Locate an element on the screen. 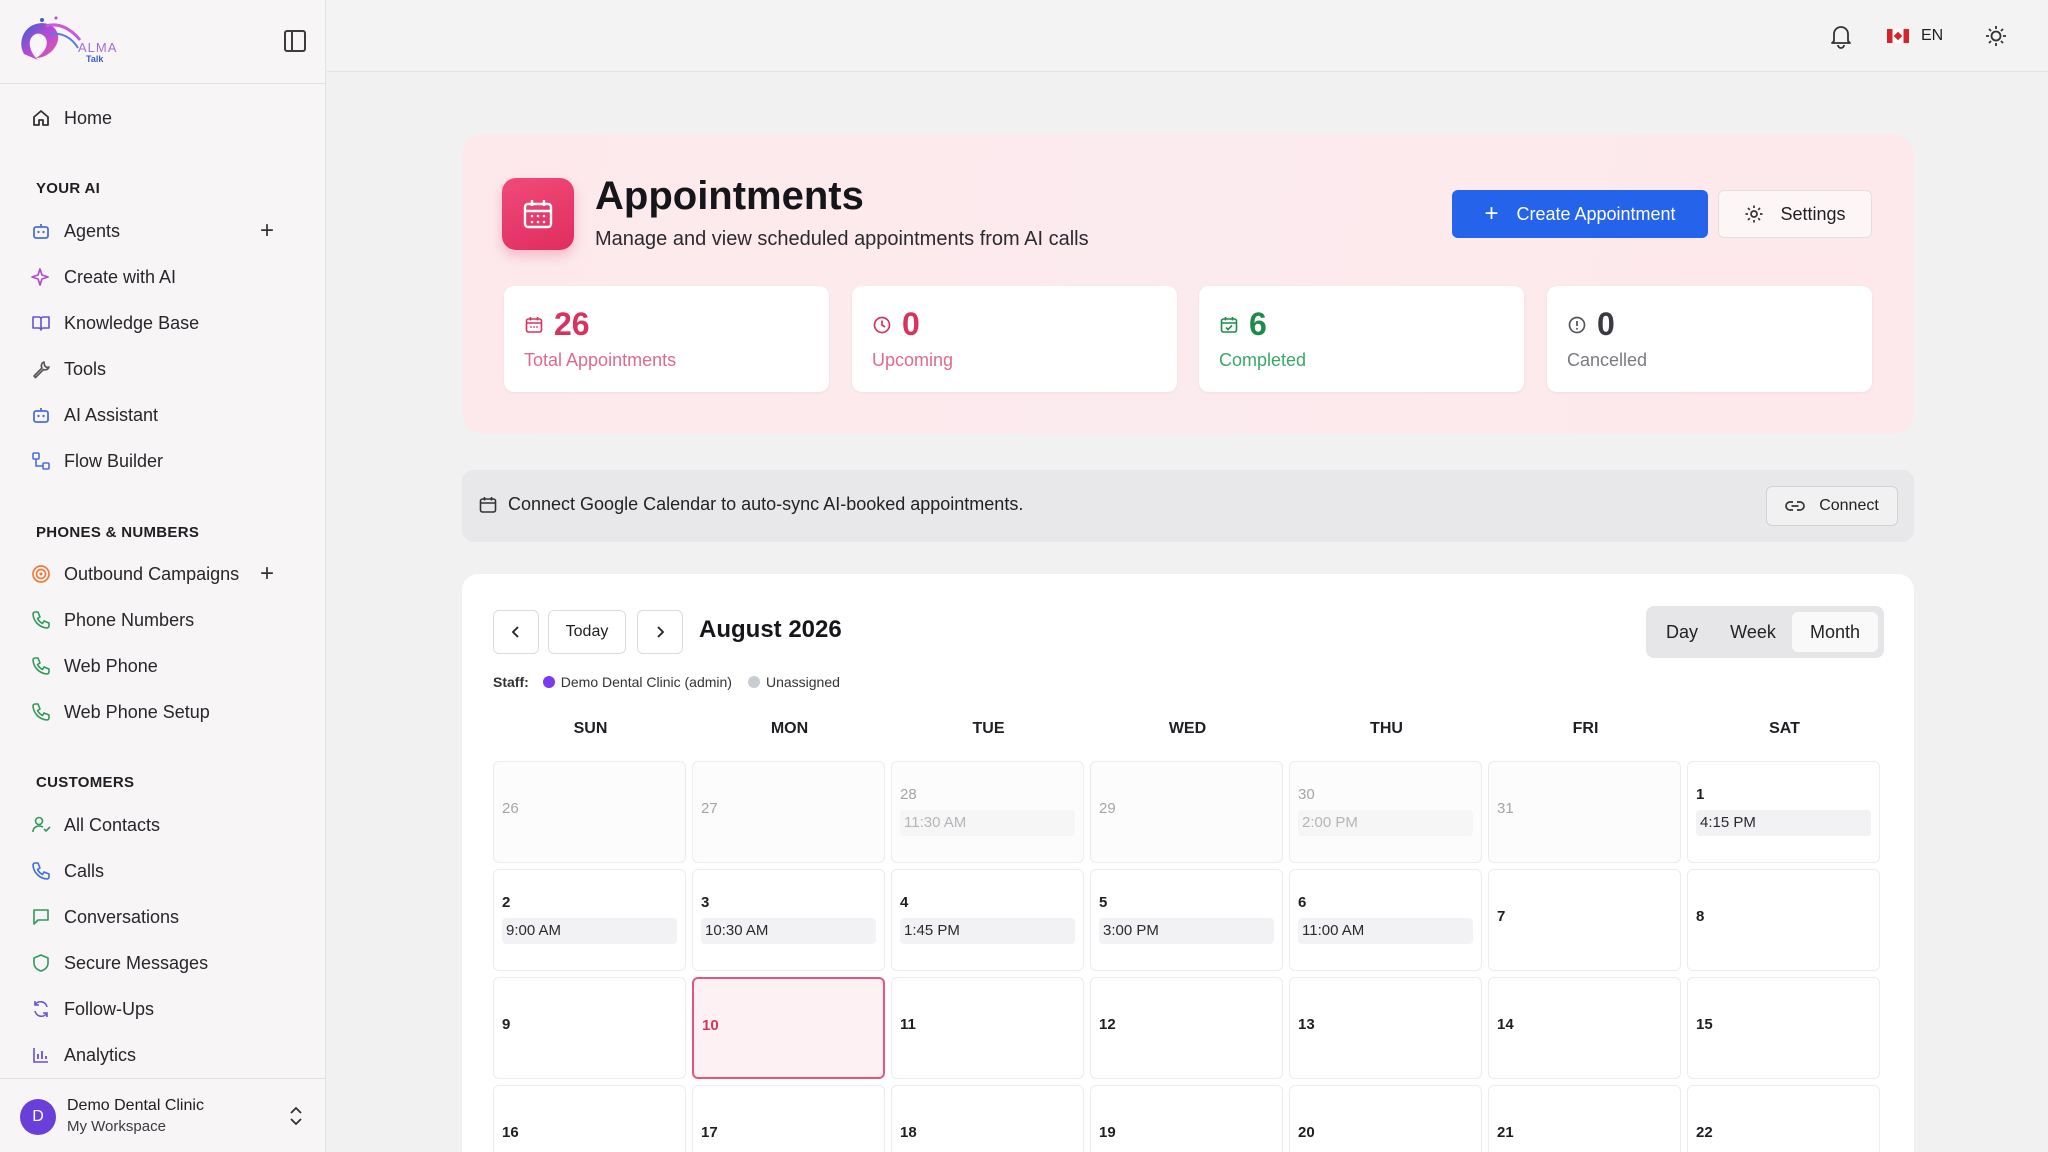 The image size is (2048, 1152). calendar-day-cell: 26 is located at coordinates (589, 812).